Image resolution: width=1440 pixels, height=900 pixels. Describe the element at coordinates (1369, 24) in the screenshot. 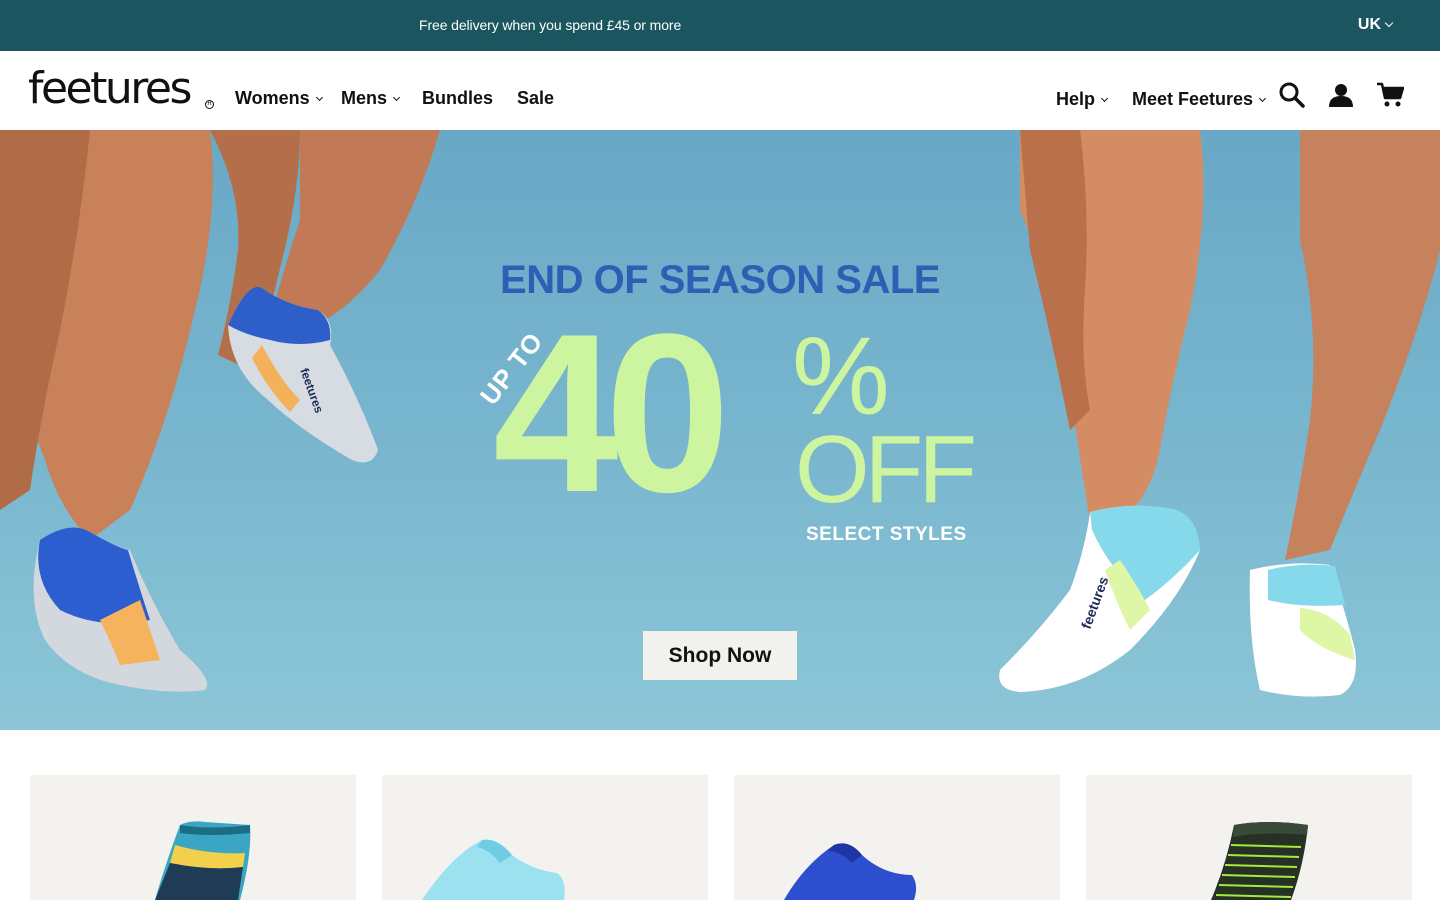

I see `region-label: UK` at that location.